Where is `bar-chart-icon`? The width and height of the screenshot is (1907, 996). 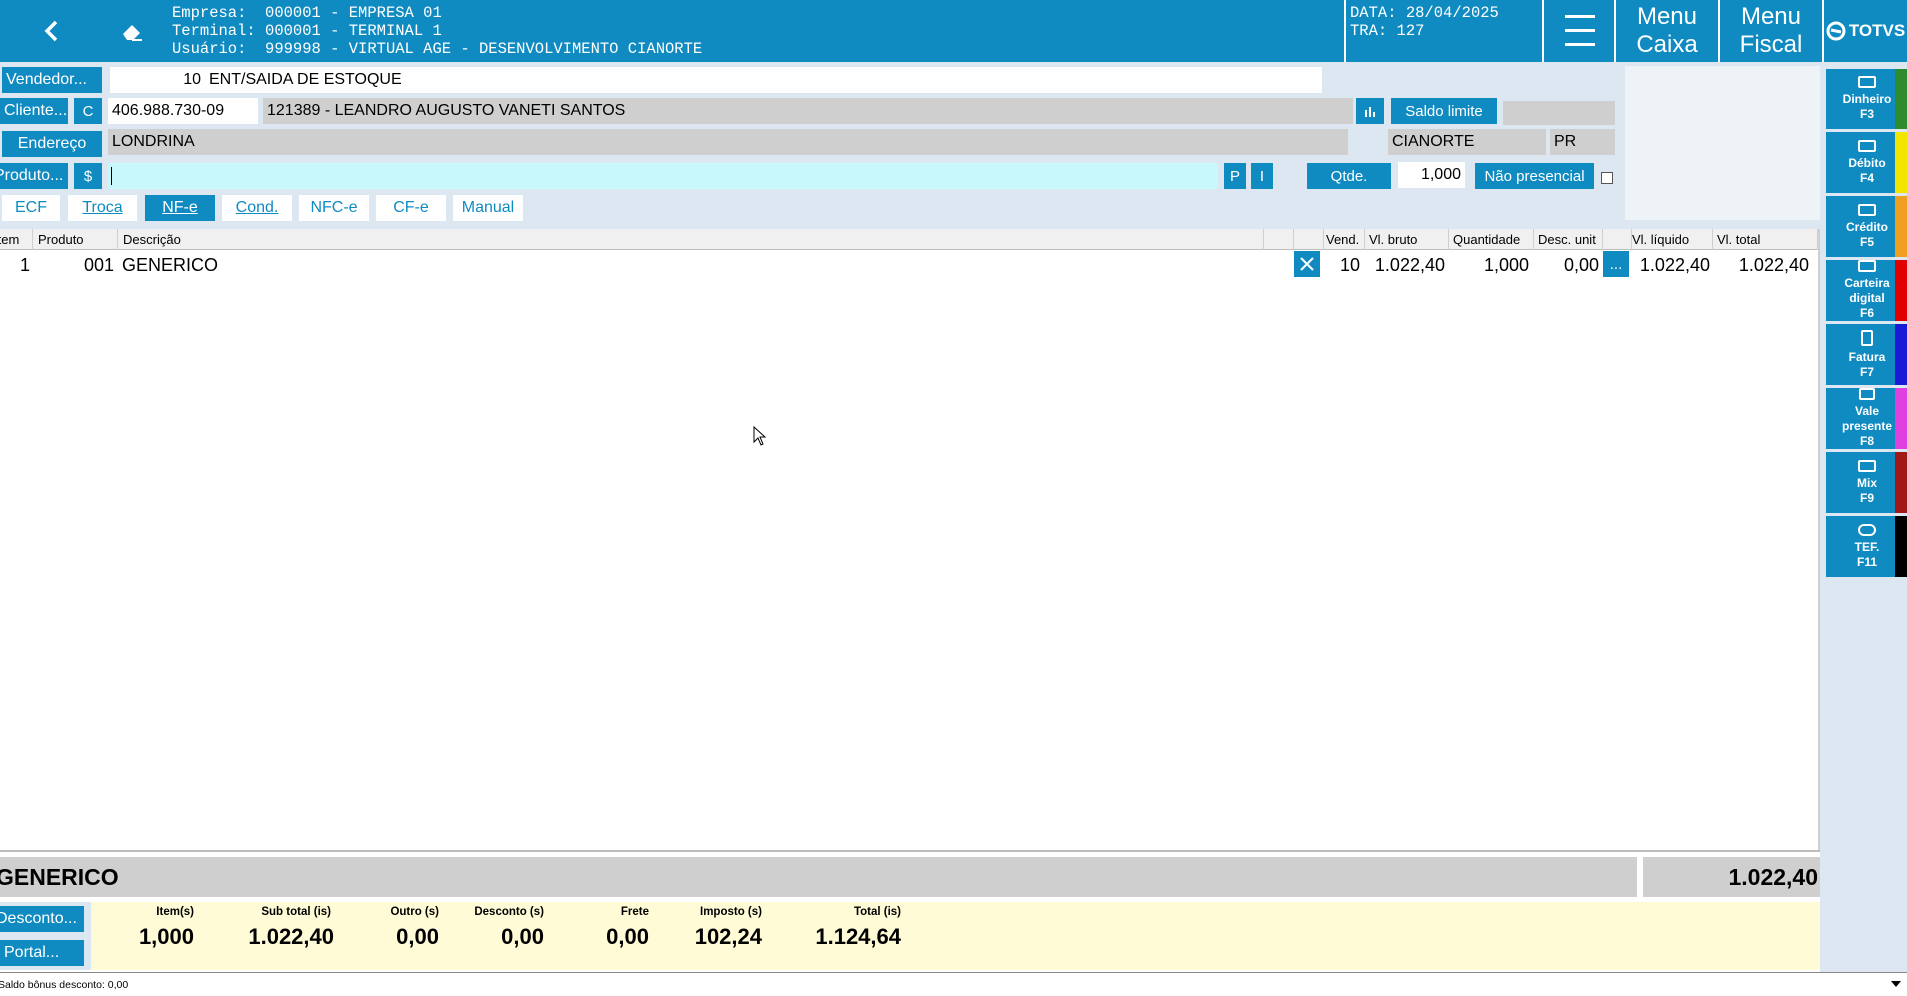
bar-chart-icon is located at coordinates (1370, 112).